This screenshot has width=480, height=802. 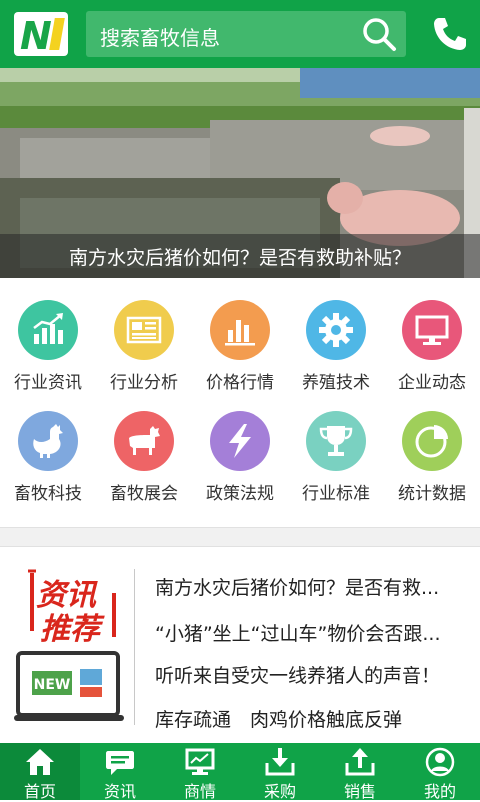 I want to click on search-box: 搜索畜牧信息, so click(x=246, y=34).